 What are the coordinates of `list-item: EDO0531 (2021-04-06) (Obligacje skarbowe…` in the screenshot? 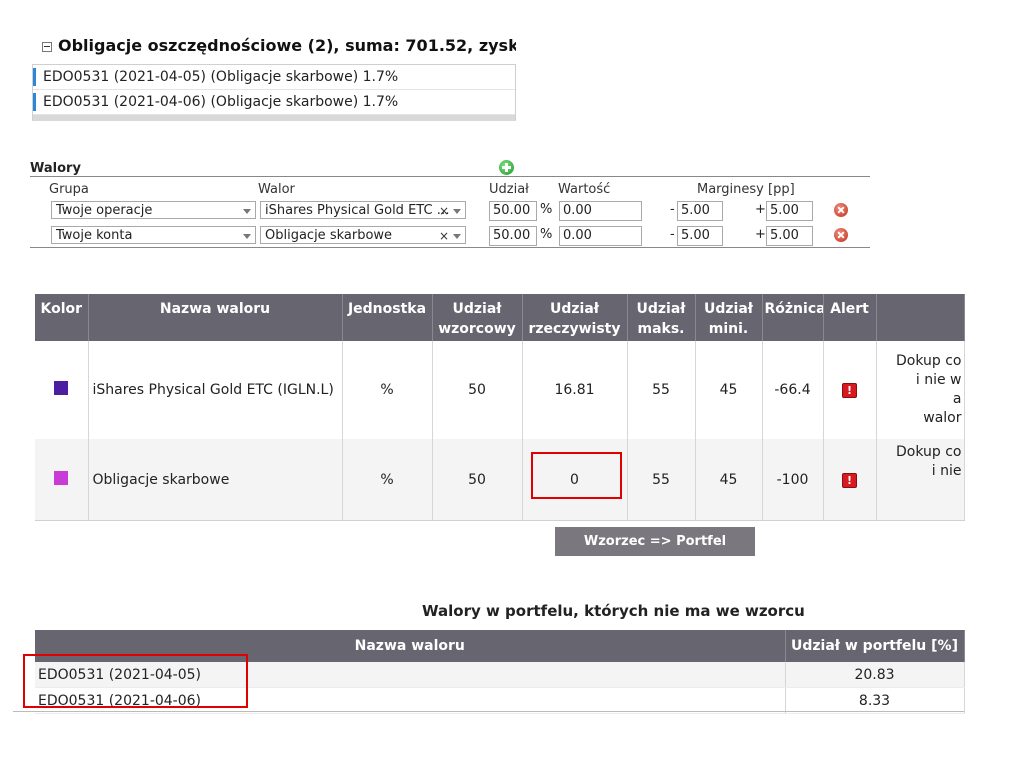 It's located at (274, 102).